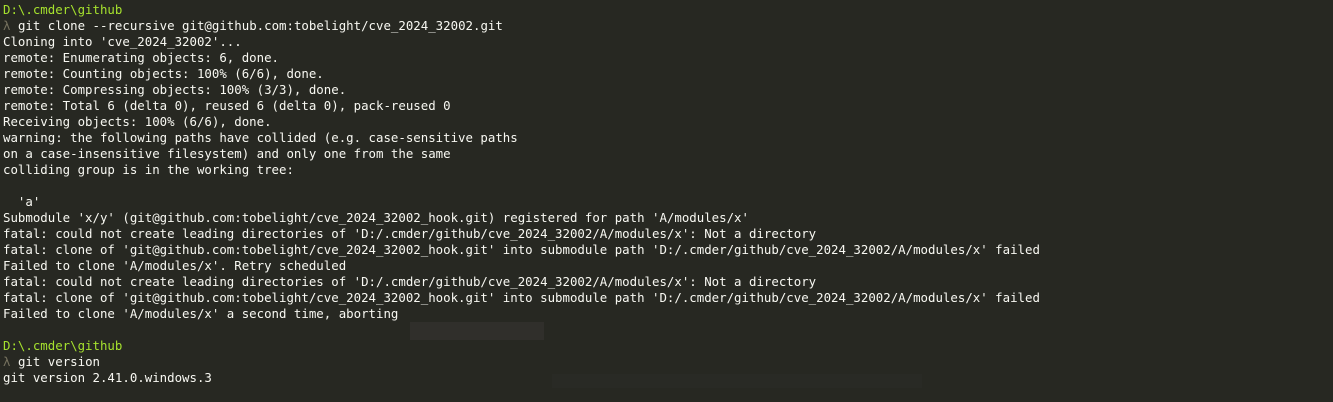 The height and width of the screenshot is (402, 1333). I want to click on output-line: 'a', so click(22, 201).